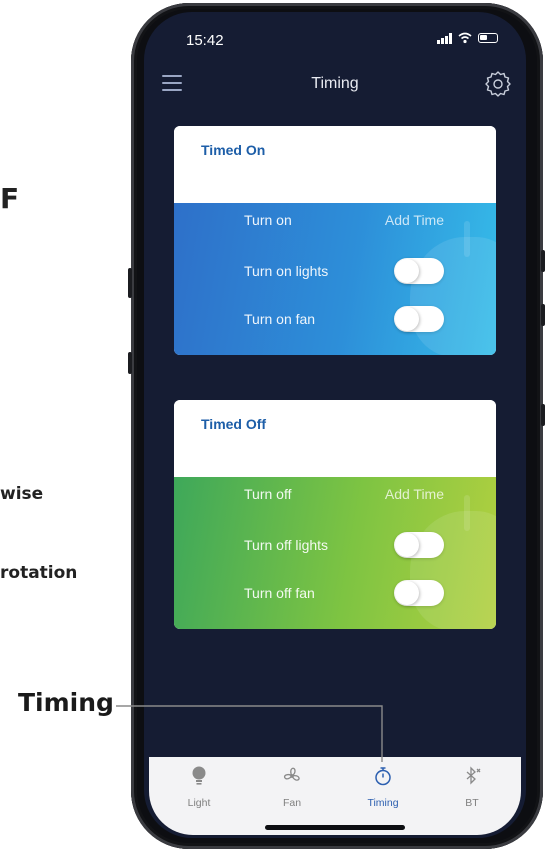  What do you see at coordinates (473, 775) in the screenshot?
I see `bluetooth-icon` at bounding box center [473, 775].